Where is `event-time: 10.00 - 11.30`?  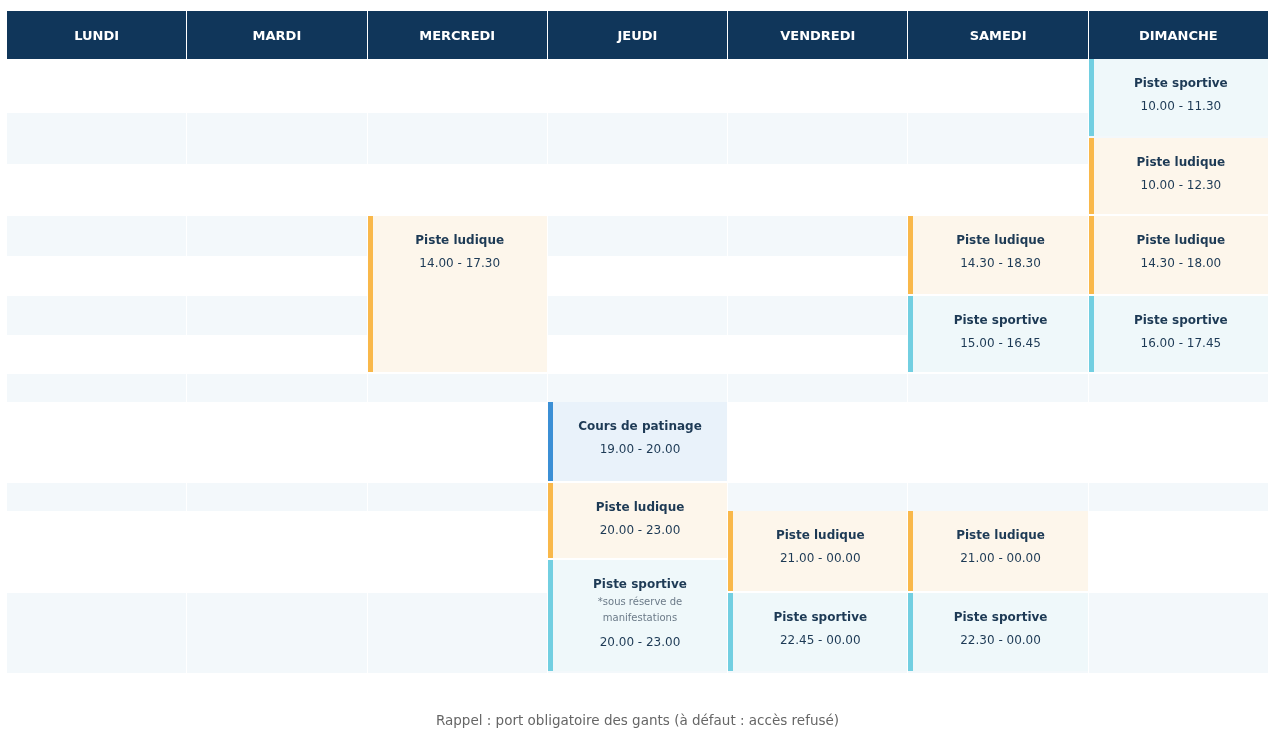 event-time: 10.00 - 11.30 is located at coordinates (1181, 106).